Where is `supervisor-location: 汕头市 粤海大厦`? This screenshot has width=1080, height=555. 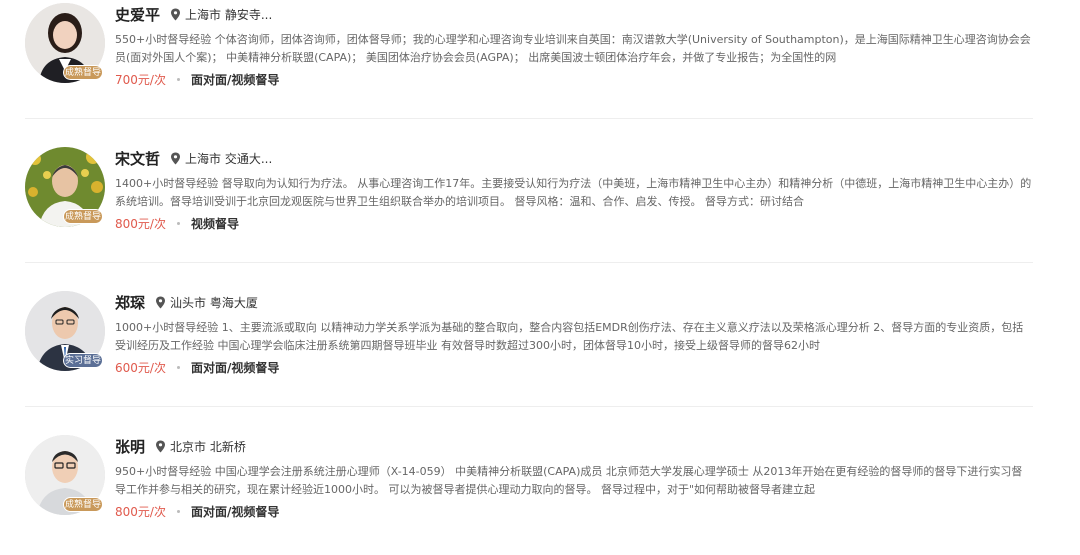 supervisor-location: 汕头市 粤海大厦 is located at coordinates (214, 302).